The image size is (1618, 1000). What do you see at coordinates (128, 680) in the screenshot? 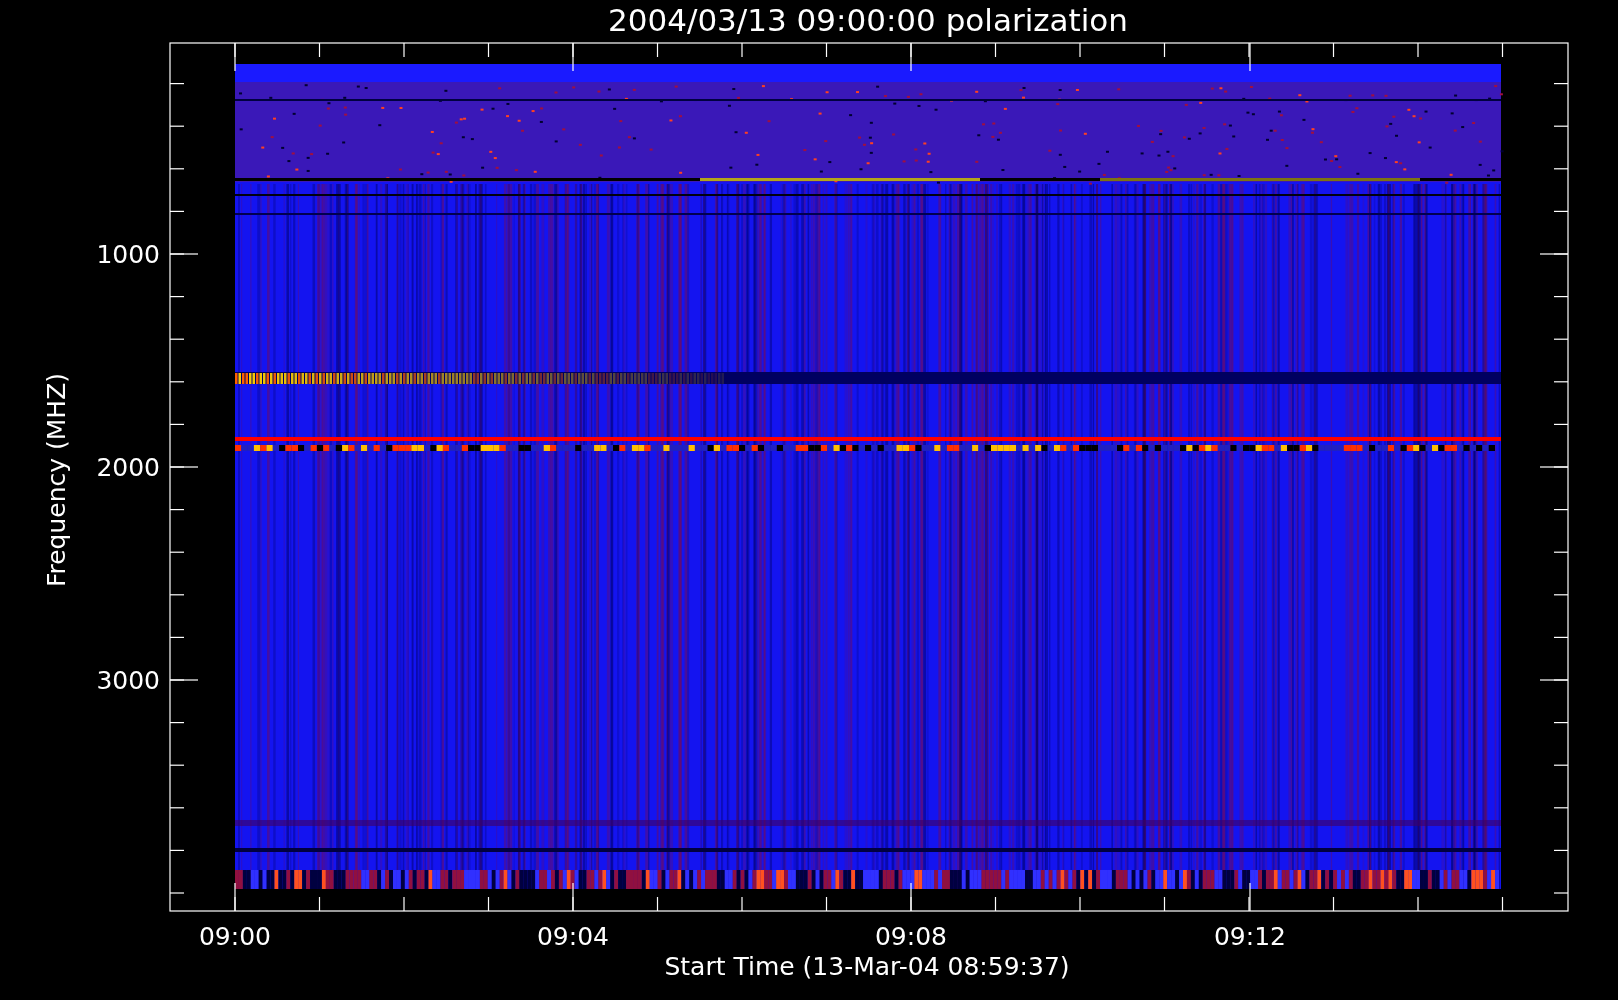
I see `y-tick-label: 3000` at bounding box center [128, 680].